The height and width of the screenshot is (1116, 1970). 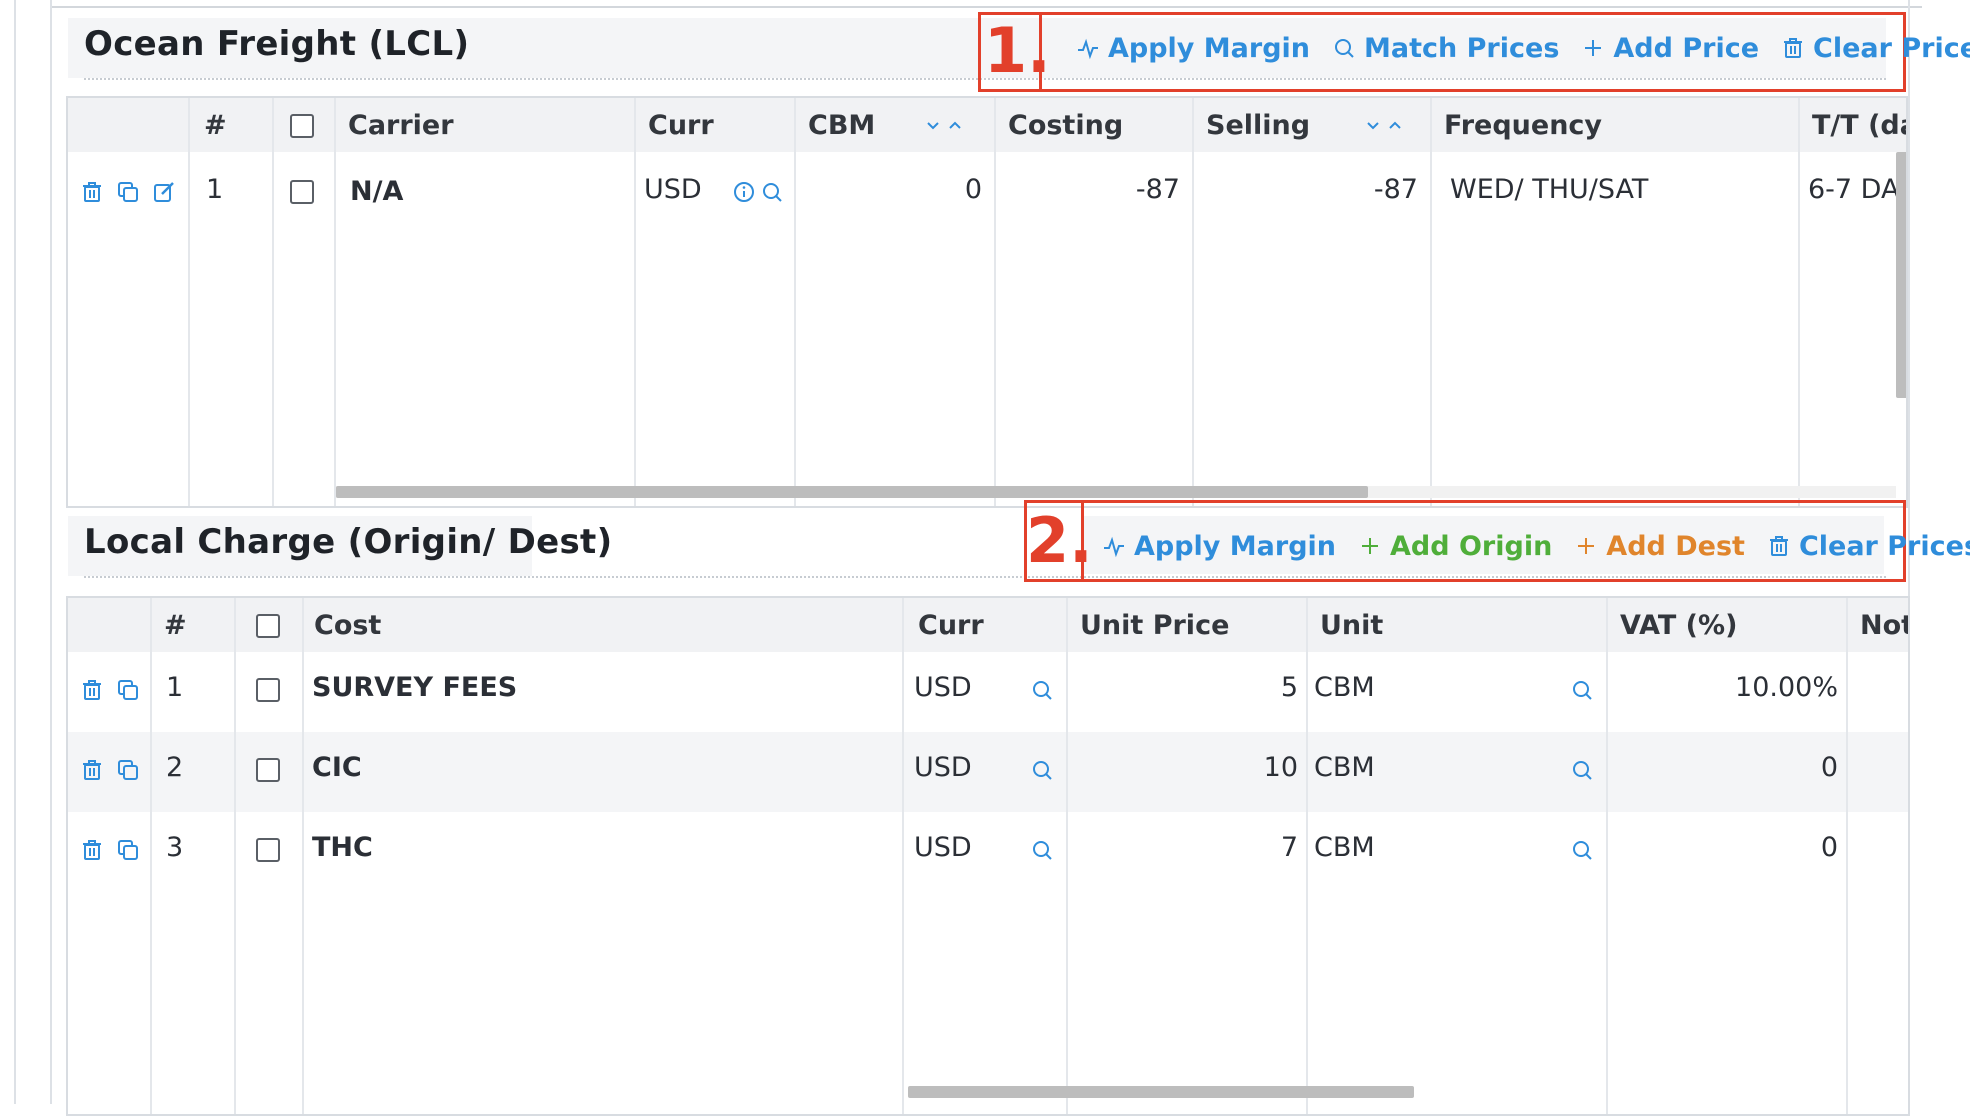 What do you see at coordinates (951, 625) in the screenshot?
I see `local-header-curr: Curr` at bounding box center [951, 625].